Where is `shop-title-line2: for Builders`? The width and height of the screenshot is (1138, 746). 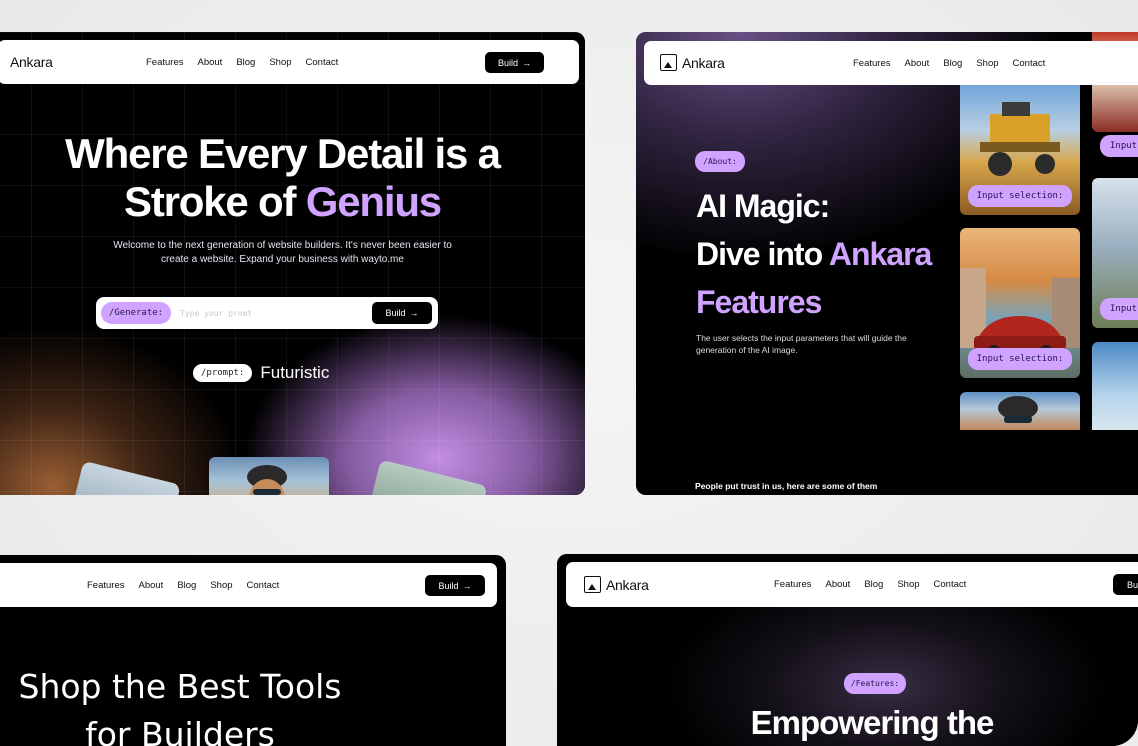
shop-title-line2: for Builders is located at coordinates (180, 730).